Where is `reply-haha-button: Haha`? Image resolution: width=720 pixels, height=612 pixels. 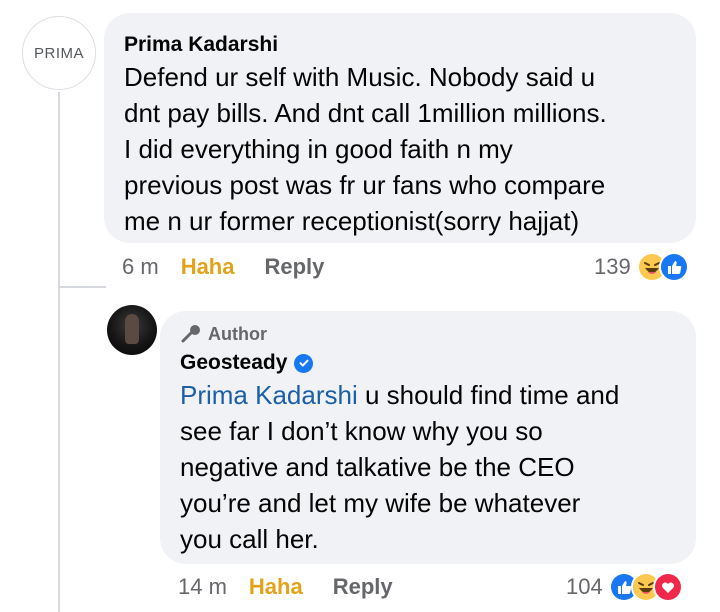 reply-haha-button: Haha is located at coordinates (276, 587).